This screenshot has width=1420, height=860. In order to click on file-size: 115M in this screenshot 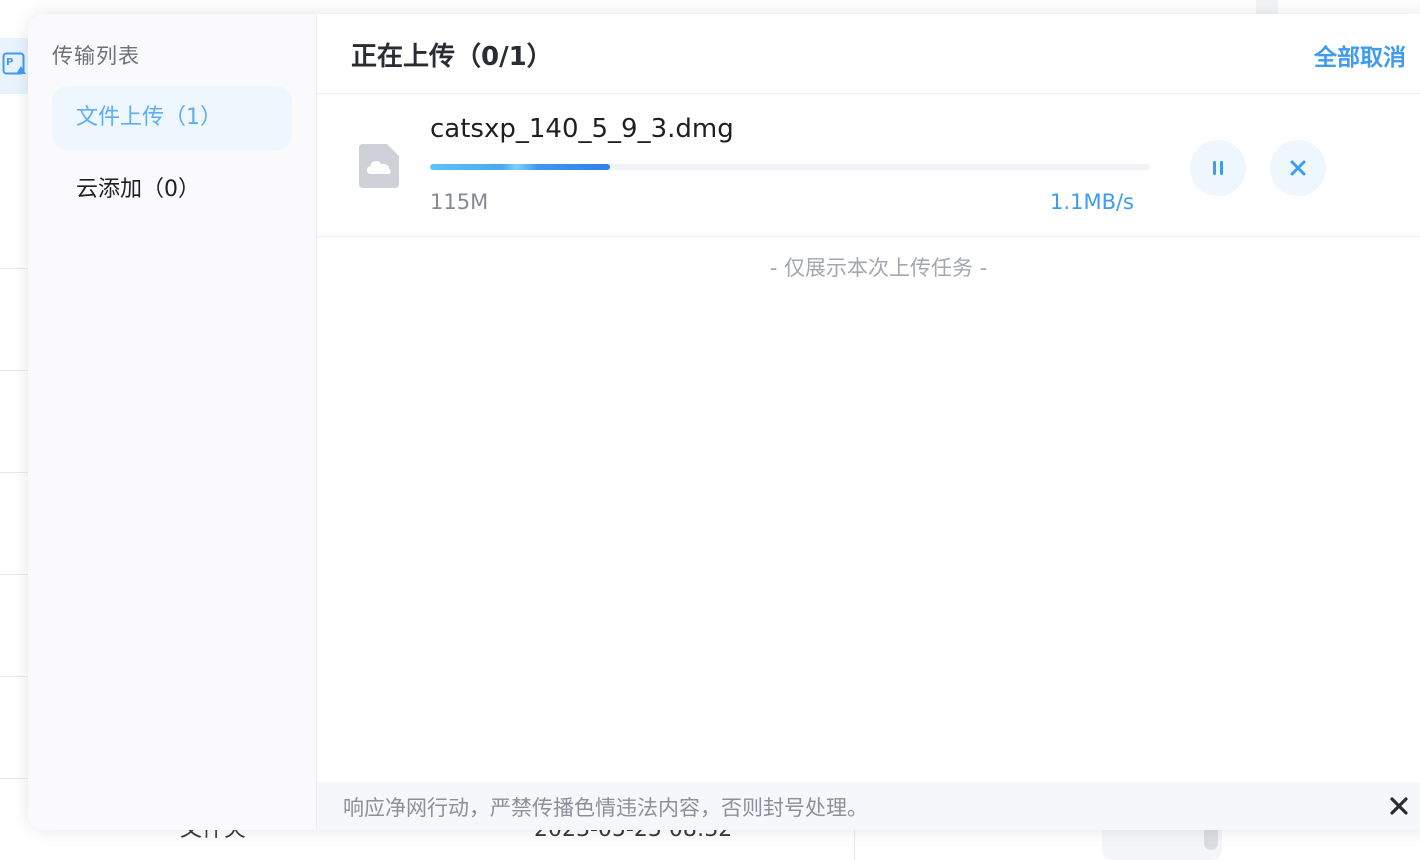, I will do `click(459, 202)`.